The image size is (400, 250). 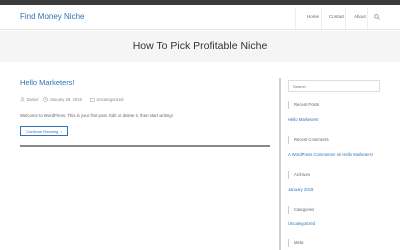 I want to click on continue-reading-button: Continue Reading ›, so click(x=44, y=131).